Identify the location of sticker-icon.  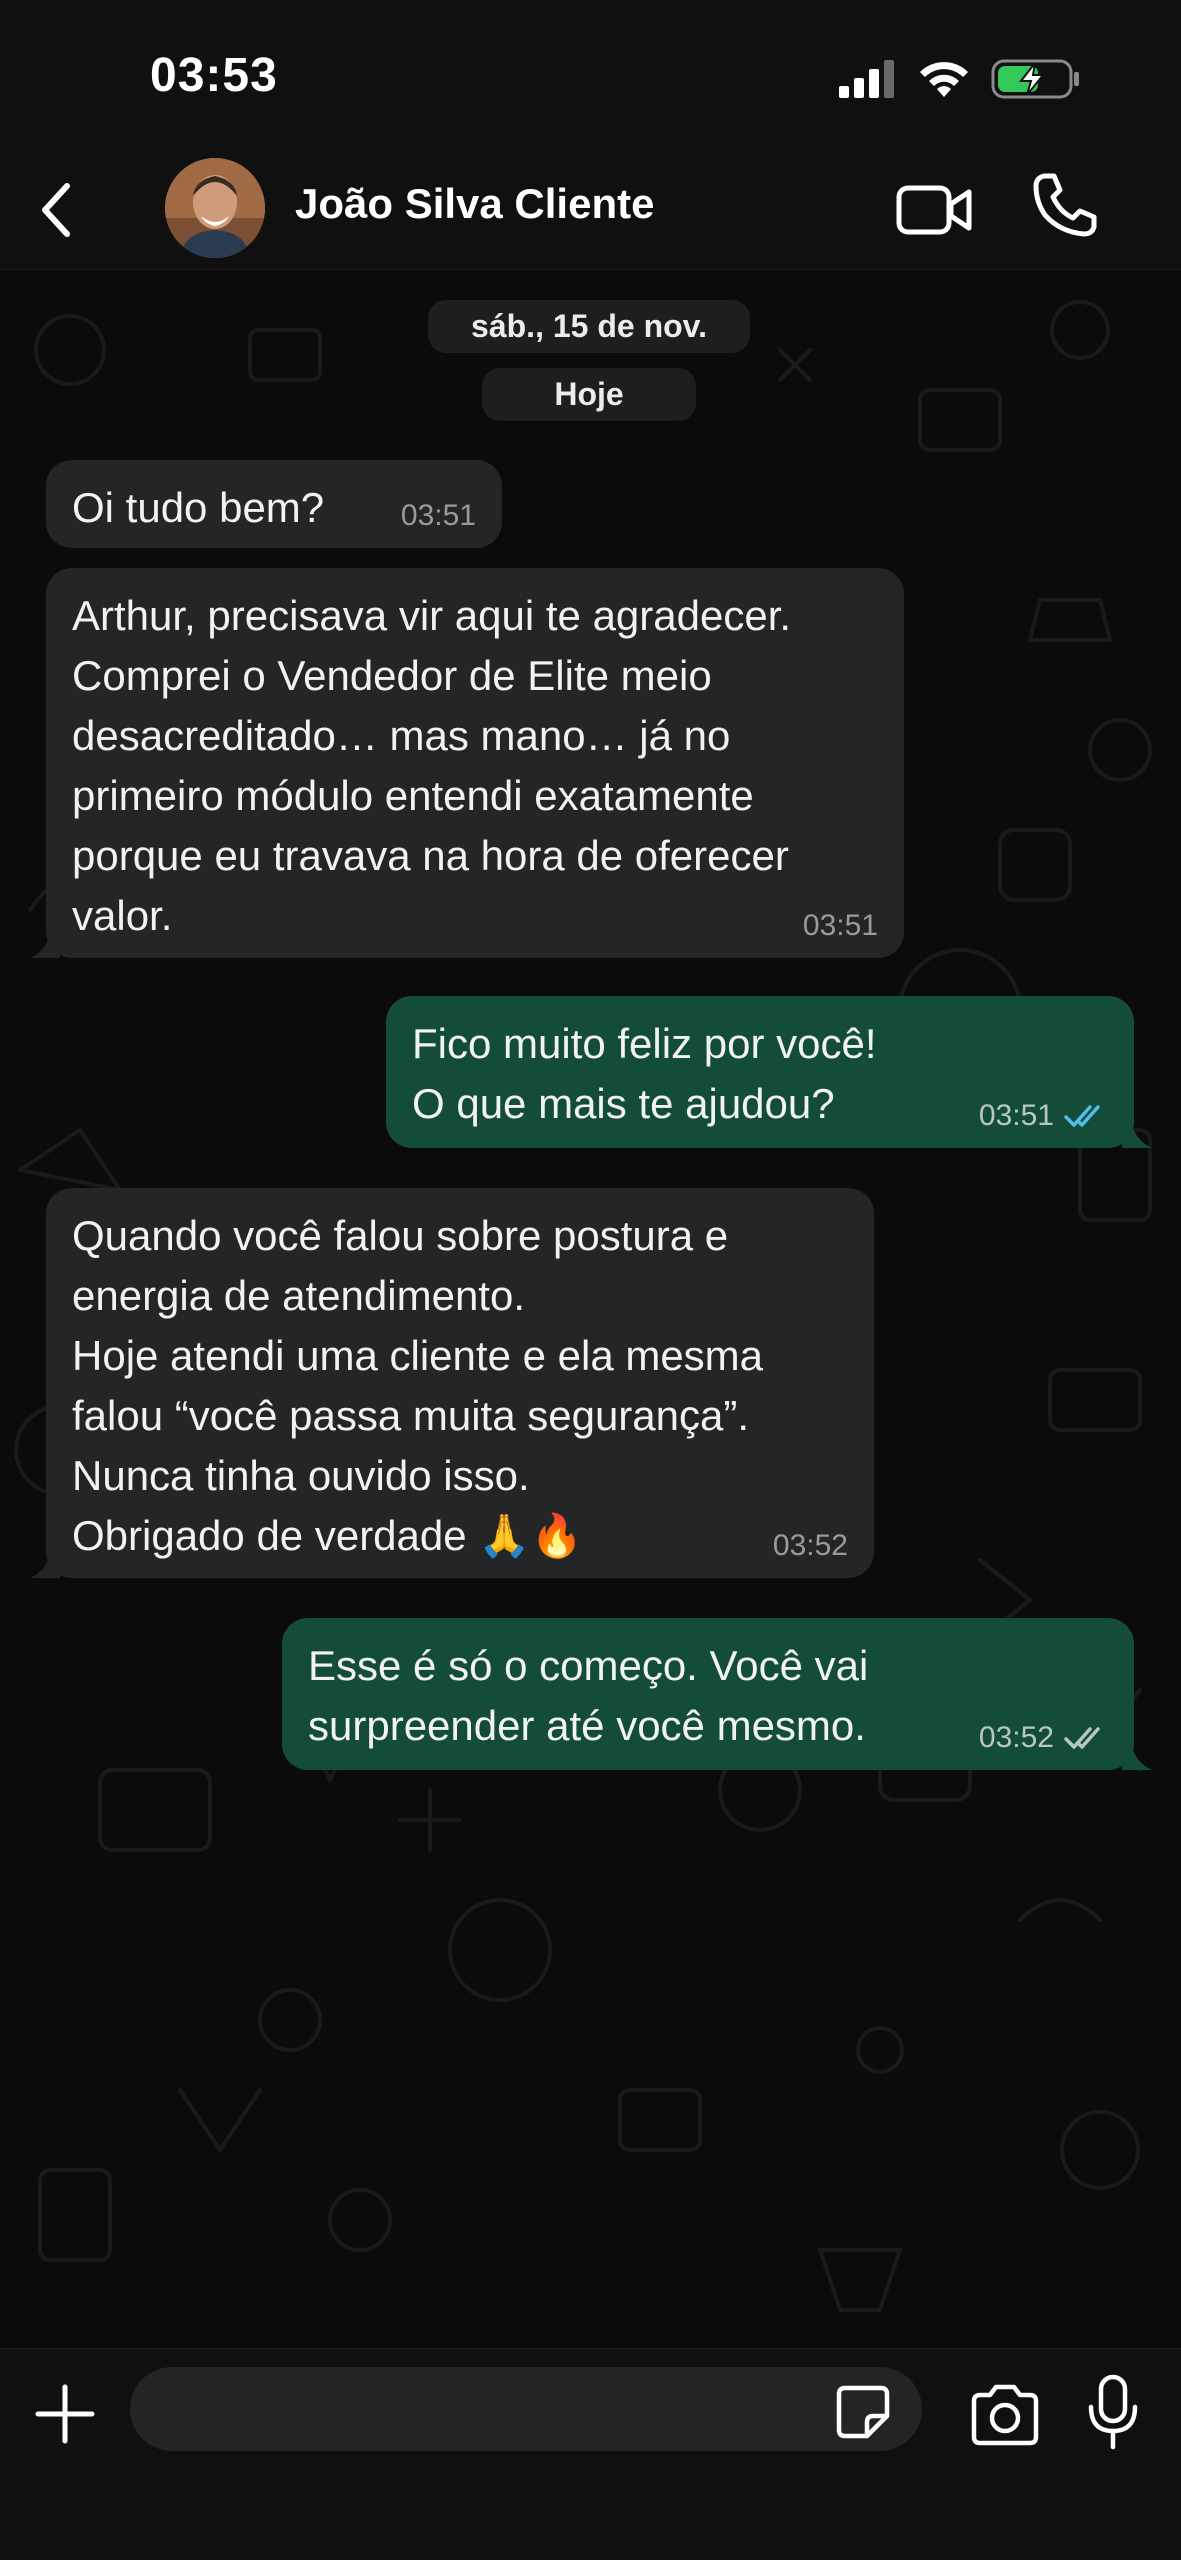
(863, 2412).